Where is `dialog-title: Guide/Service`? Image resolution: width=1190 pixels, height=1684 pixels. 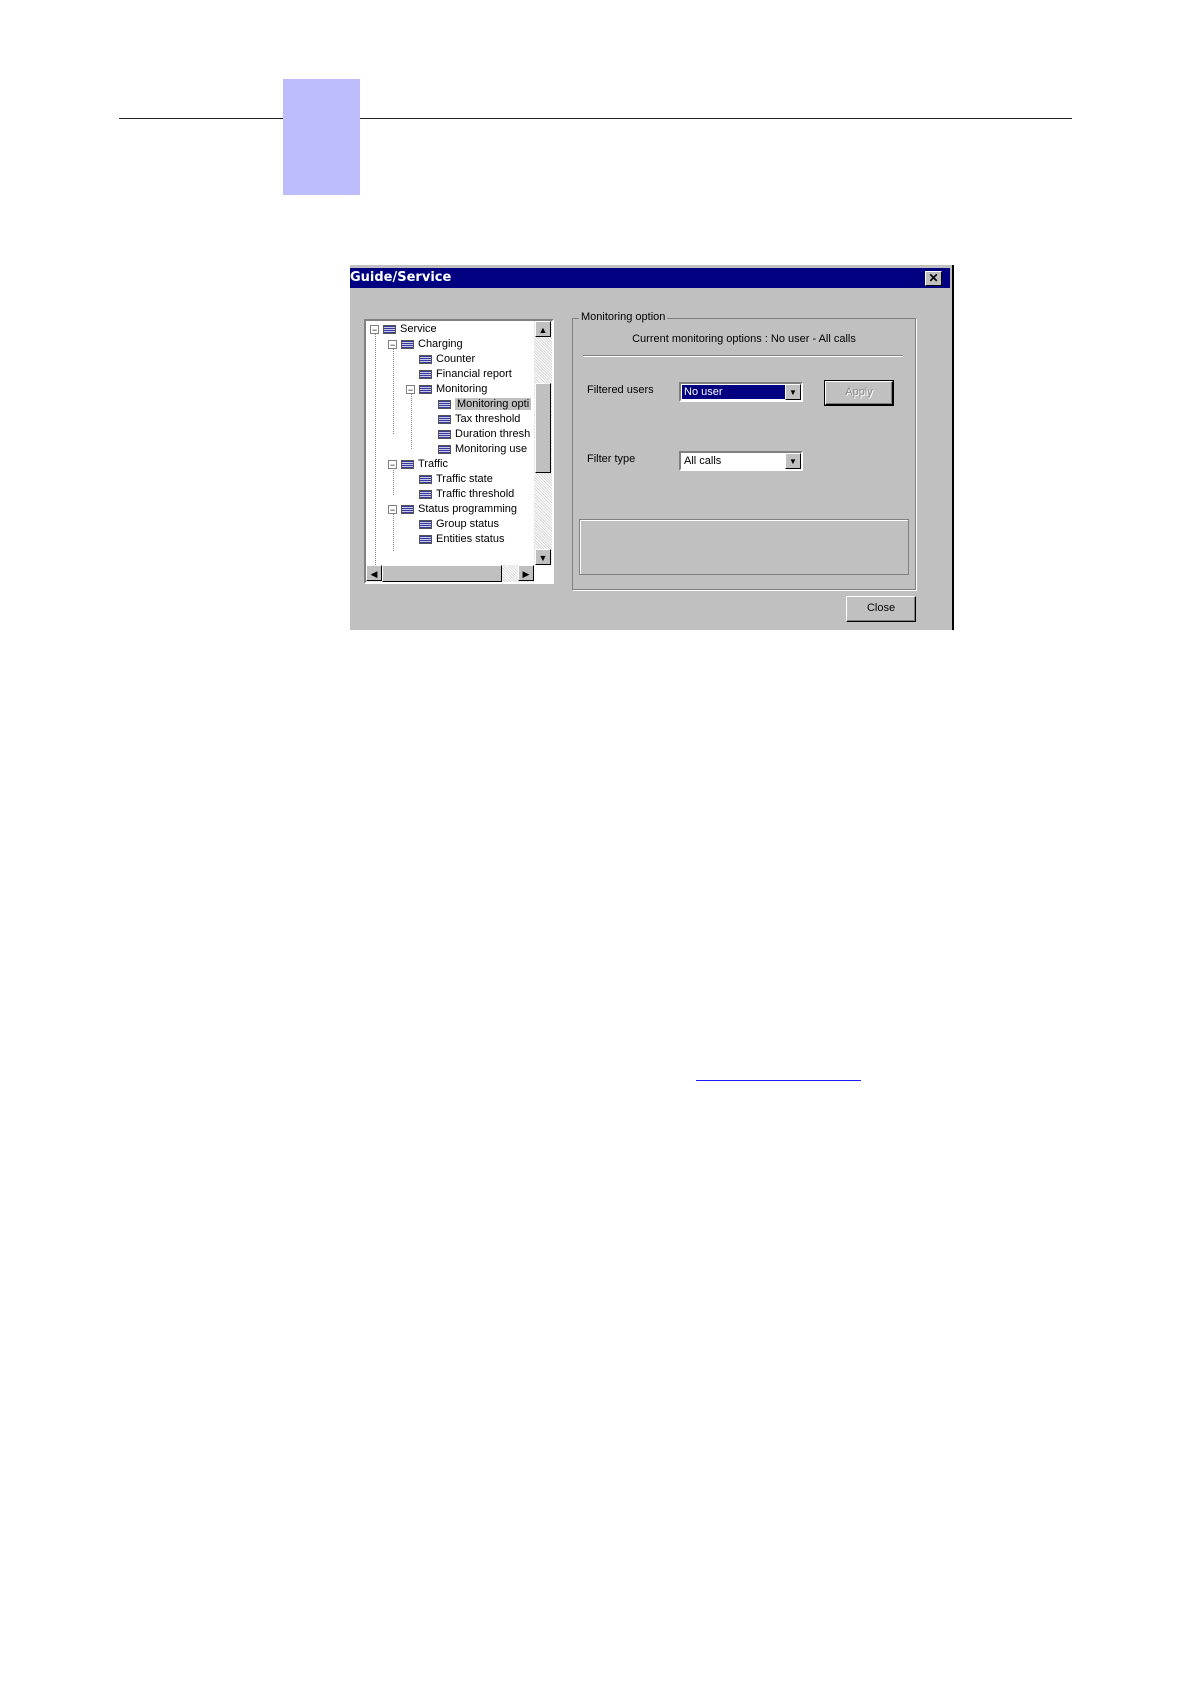
dialog-title: Guide/Service is located at coordinates (401, 277).